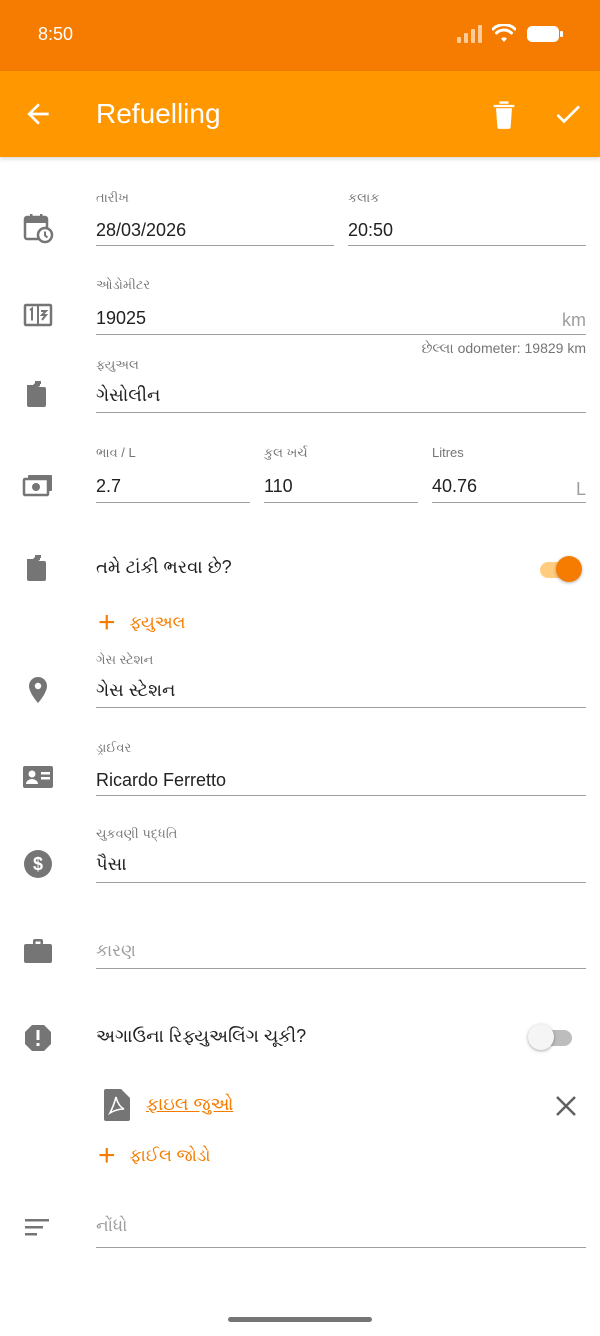  What do you see at coordinates (38, 951) in the screenshot?
I see `briefcase-icon` at bounding box center [38, 951].